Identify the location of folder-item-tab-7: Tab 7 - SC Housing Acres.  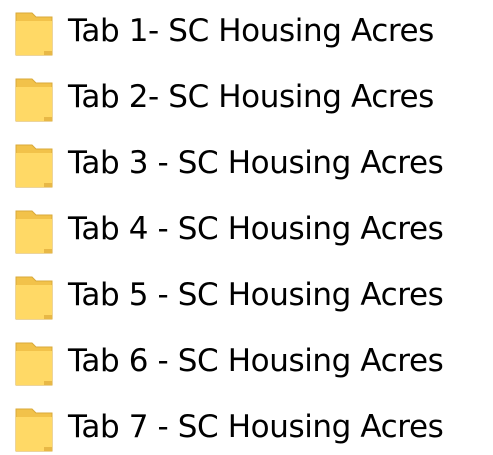
(246, 425).